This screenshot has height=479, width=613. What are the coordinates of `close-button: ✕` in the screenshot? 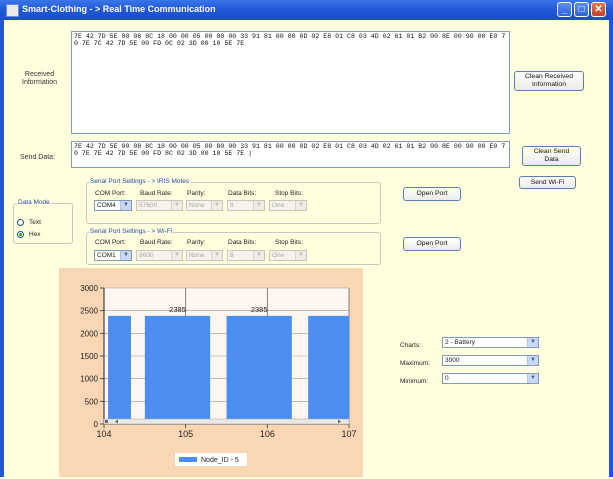 It's located at (598, 9).